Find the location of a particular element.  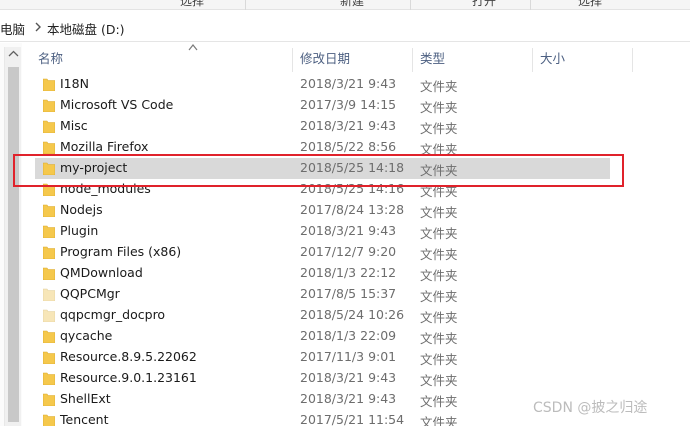

watermark: CSDN @披之归途 is located at coordinates (590, 408).